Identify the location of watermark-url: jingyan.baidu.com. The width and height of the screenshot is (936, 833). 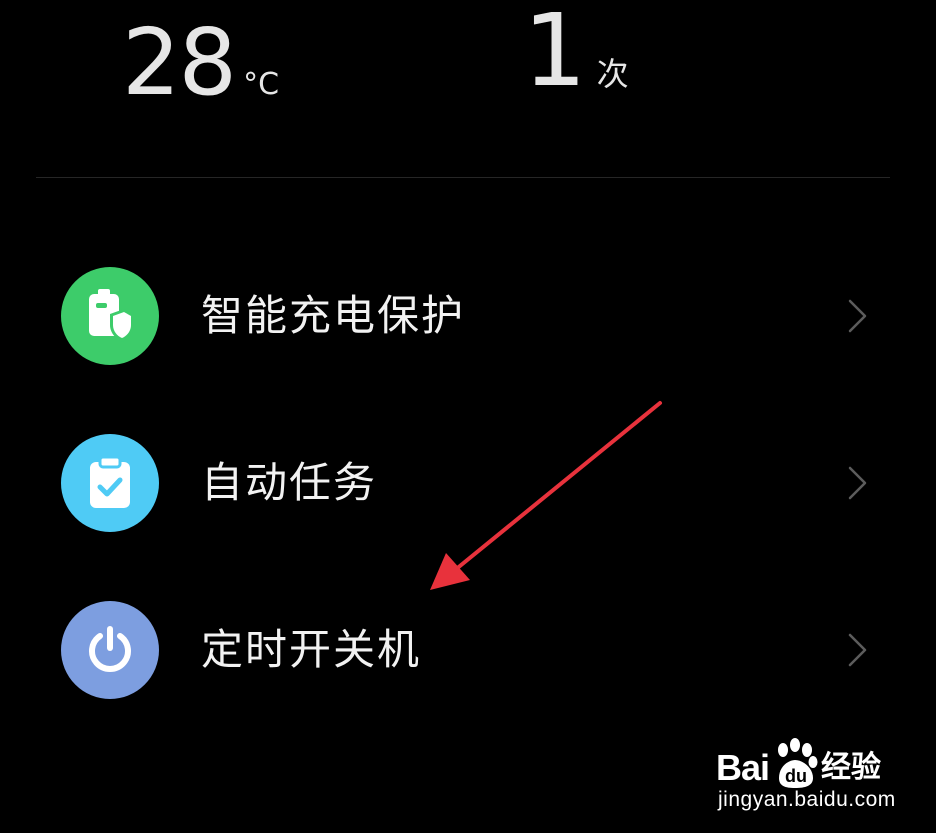
(807, 799).